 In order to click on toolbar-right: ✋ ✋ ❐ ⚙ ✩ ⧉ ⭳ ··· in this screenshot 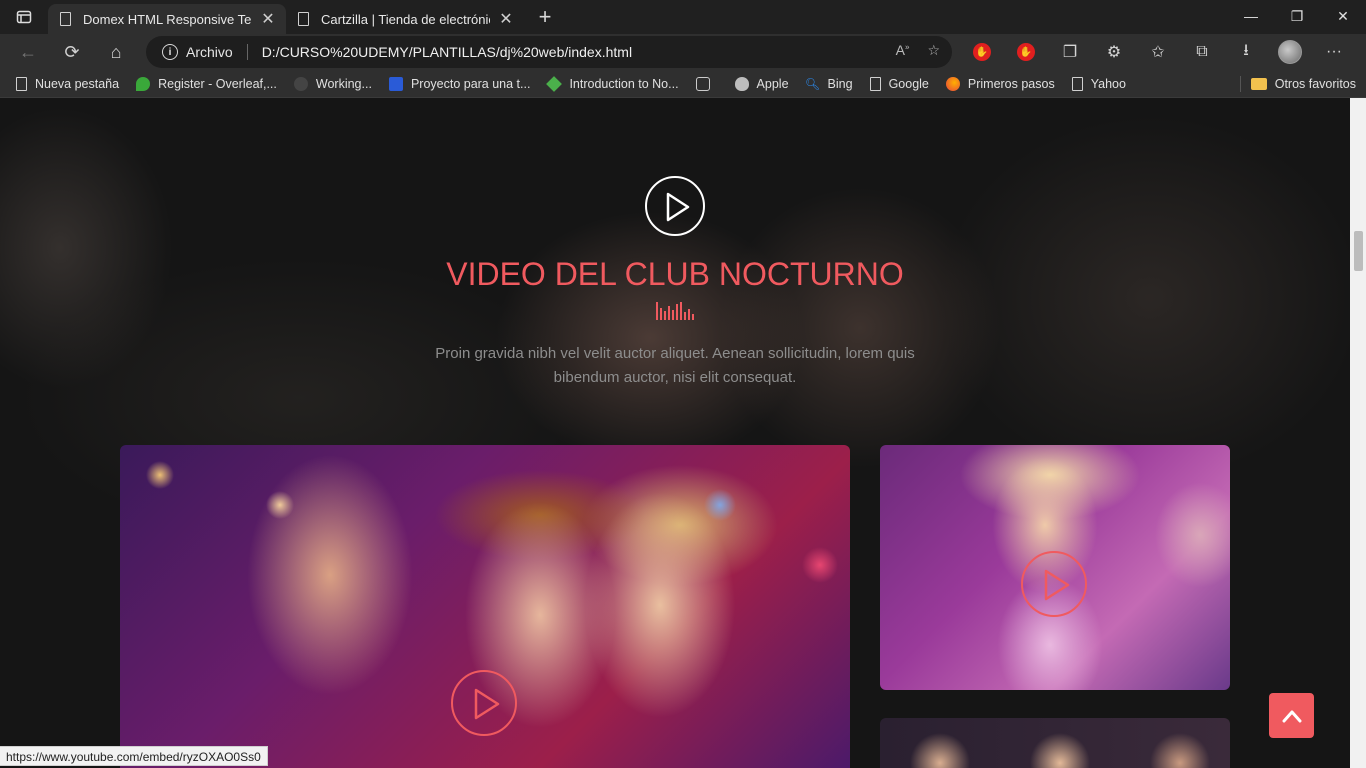, I will do `click(1158, 52)`.